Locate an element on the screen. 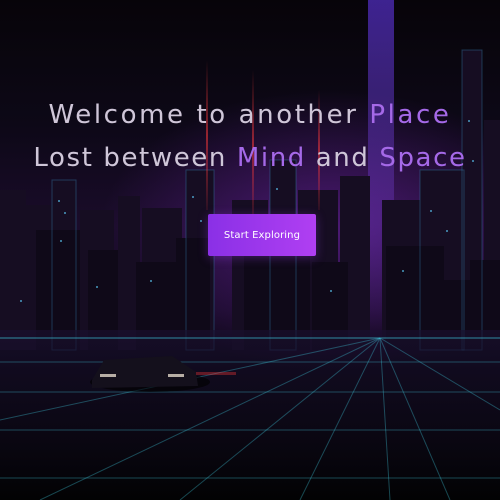 This screenshot has width=500, height=500. headline-highlight-space: Space is located at coordinates (423, 158).